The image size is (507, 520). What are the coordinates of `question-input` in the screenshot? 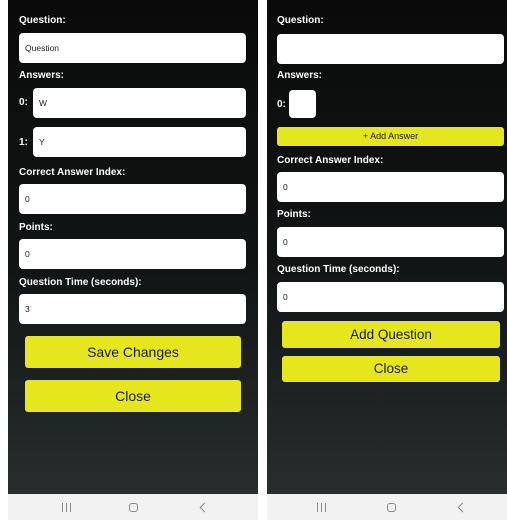 It's located at (390, 49).